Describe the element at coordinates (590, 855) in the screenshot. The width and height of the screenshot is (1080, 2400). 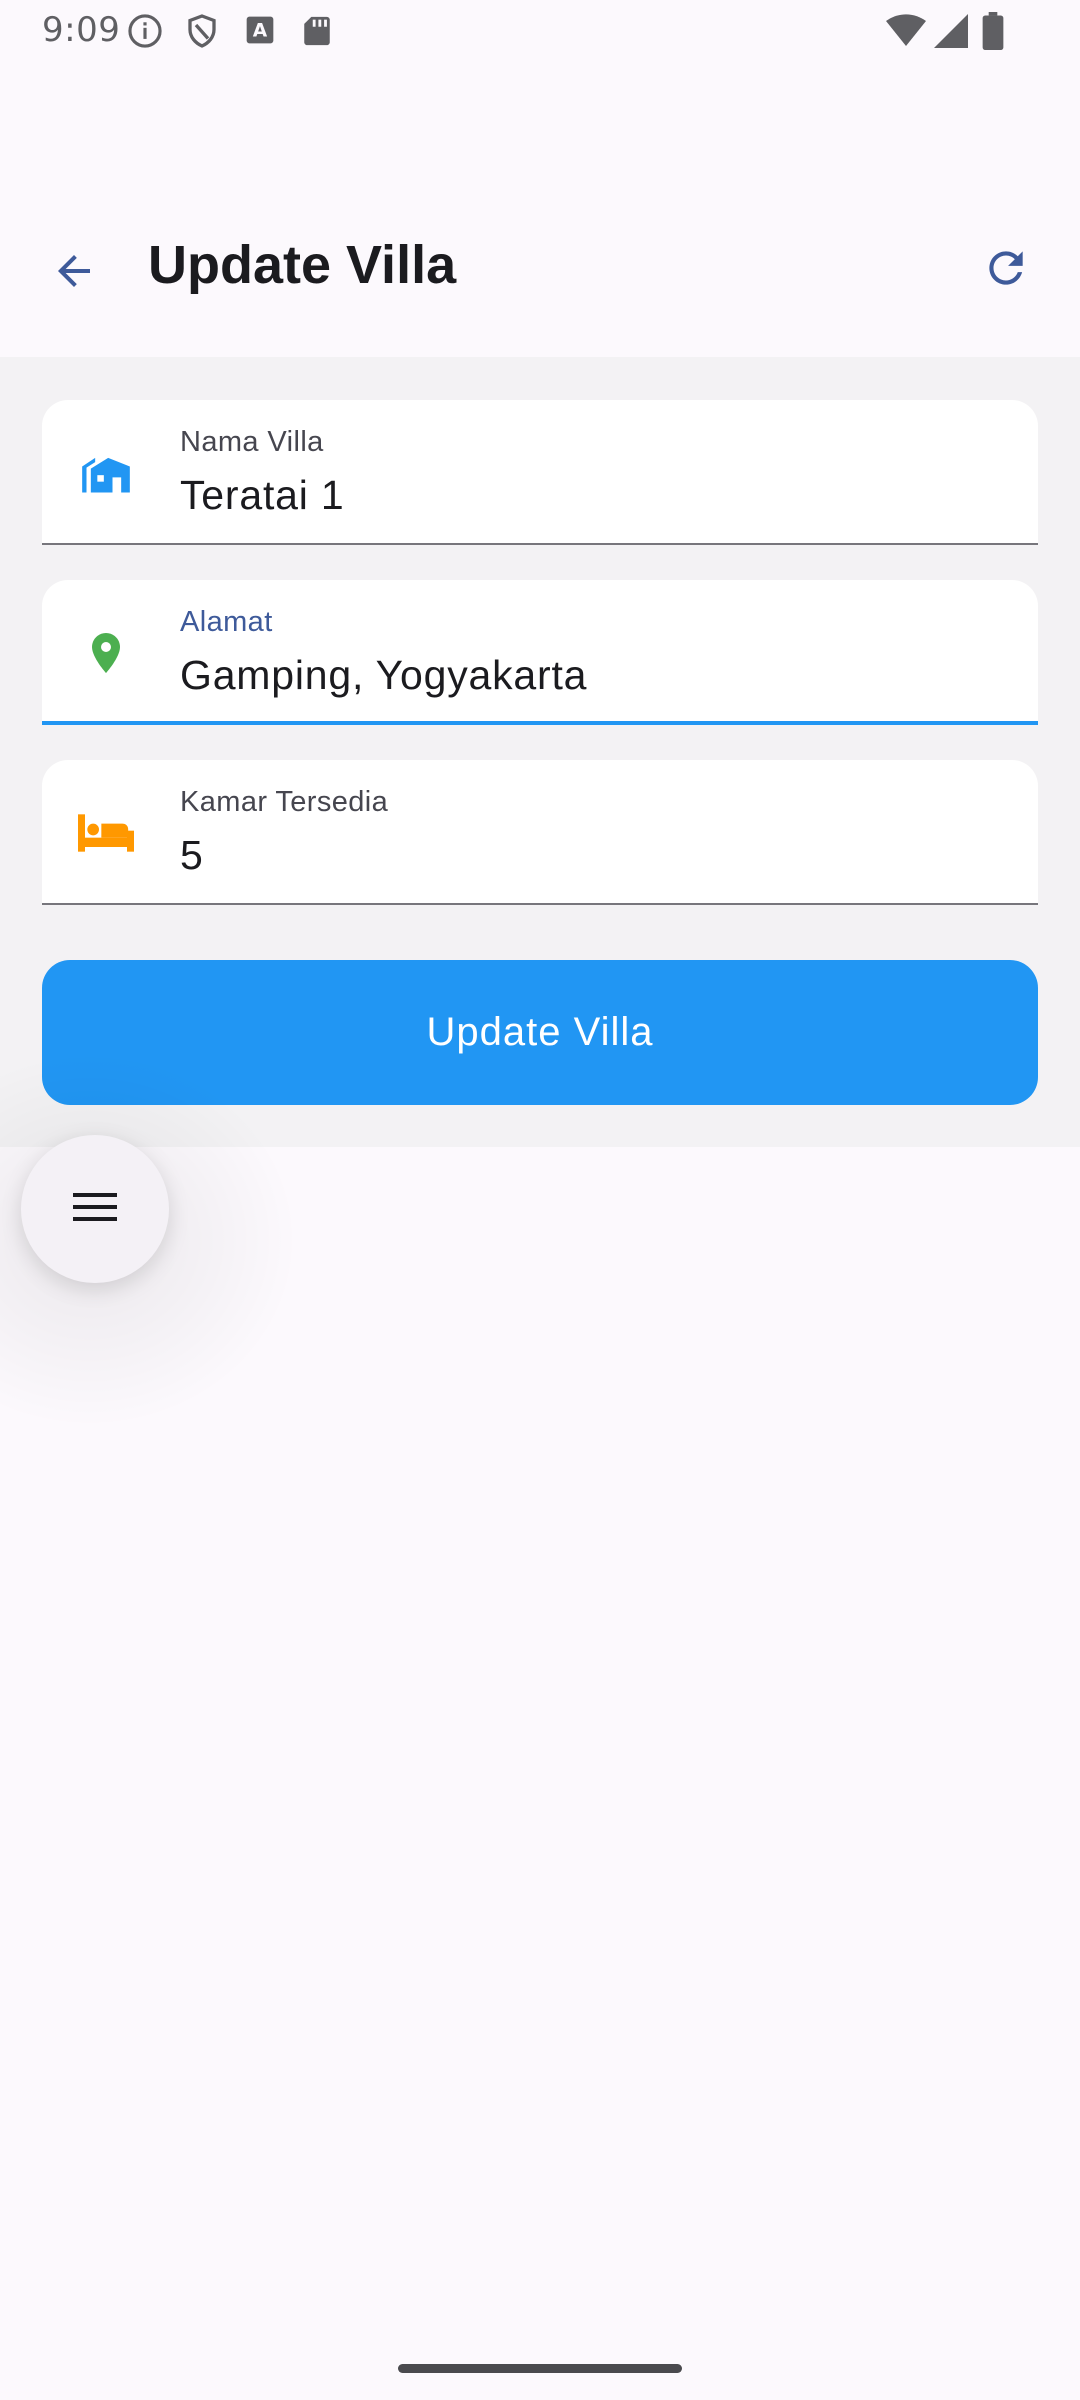
I see `kamar-tersedia-input` at that location.